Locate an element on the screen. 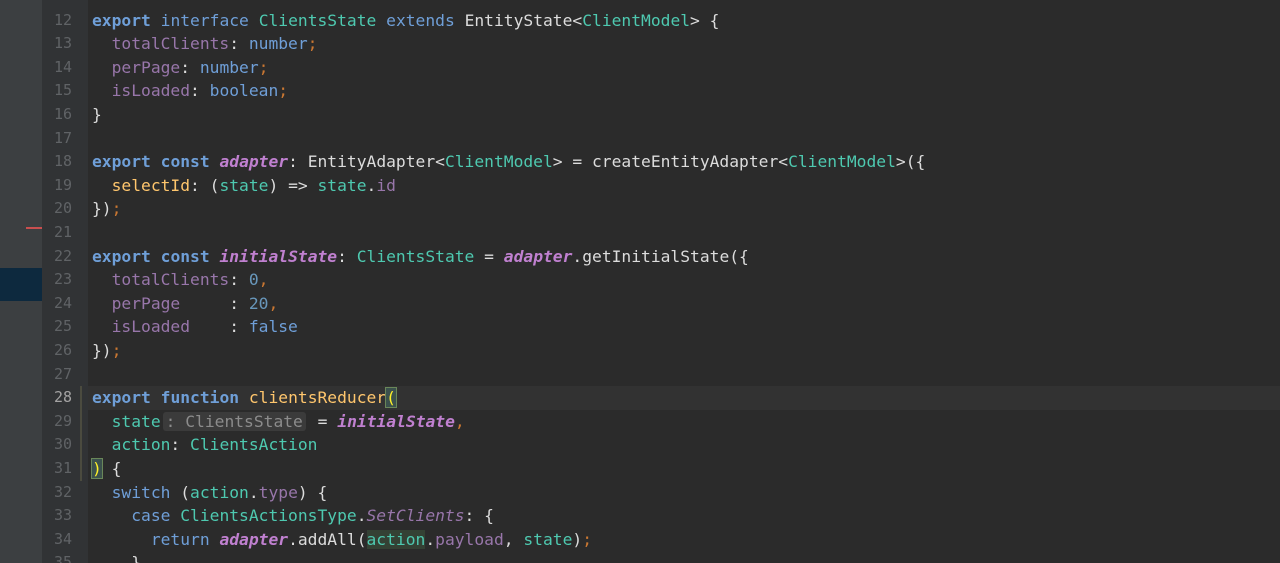 The width and height of the screenshot is (1280, 563). code-token: id is located at coordinates (386, 185).